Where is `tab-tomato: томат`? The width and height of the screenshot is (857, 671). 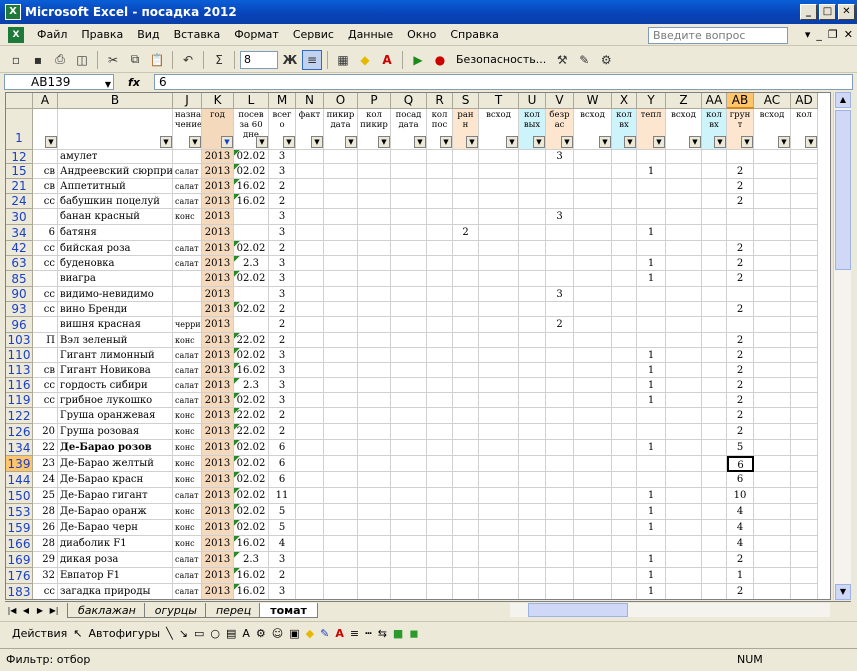
tab-tomato: томат is located at coordinates (288, 610).